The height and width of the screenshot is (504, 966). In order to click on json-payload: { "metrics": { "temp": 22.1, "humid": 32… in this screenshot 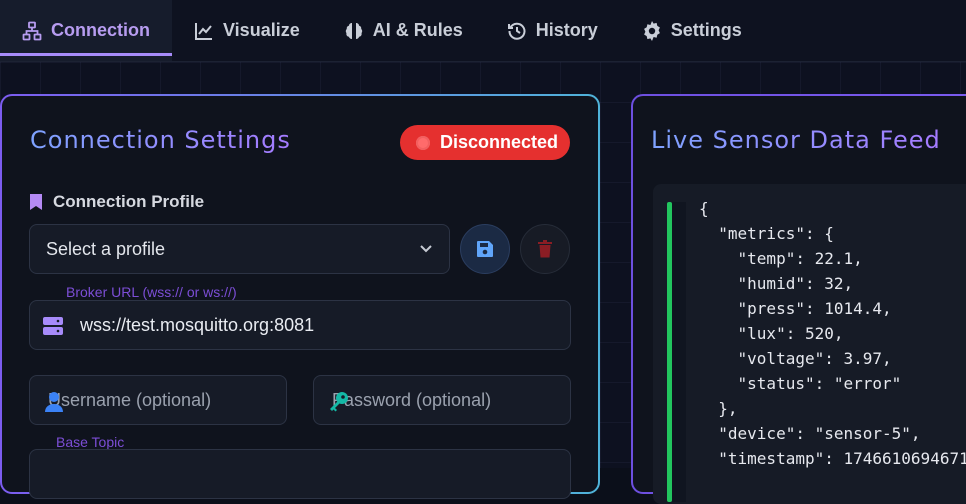, I will do `click(832, 333)`.